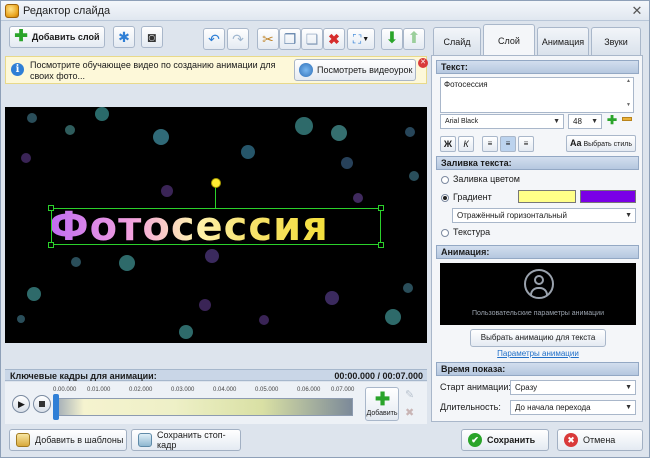 This screenshot has width=650, height=458. I want to click on animation-section-header: Анимация:, so click(537, 252).